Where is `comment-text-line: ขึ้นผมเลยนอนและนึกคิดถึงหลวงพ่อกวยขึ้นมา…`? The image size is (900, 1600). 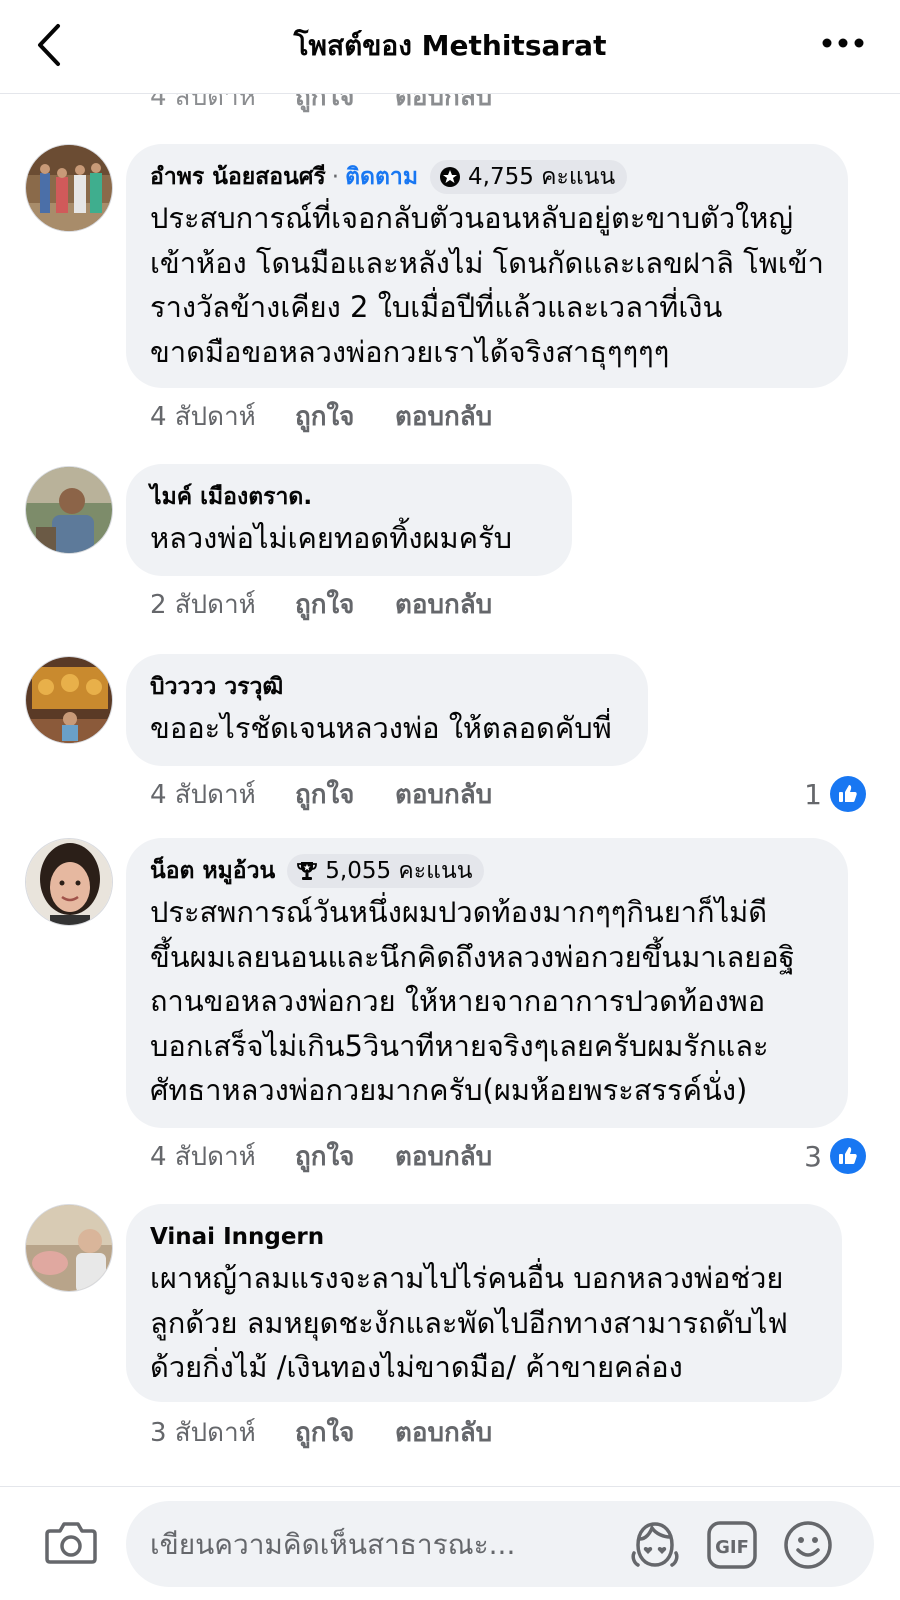 comment-text-line: ขึ้นผมเลยนอนและนึกคิดถึงหลวงพ่อกวยขึ้นมา… is located at coordinates (472, 956).